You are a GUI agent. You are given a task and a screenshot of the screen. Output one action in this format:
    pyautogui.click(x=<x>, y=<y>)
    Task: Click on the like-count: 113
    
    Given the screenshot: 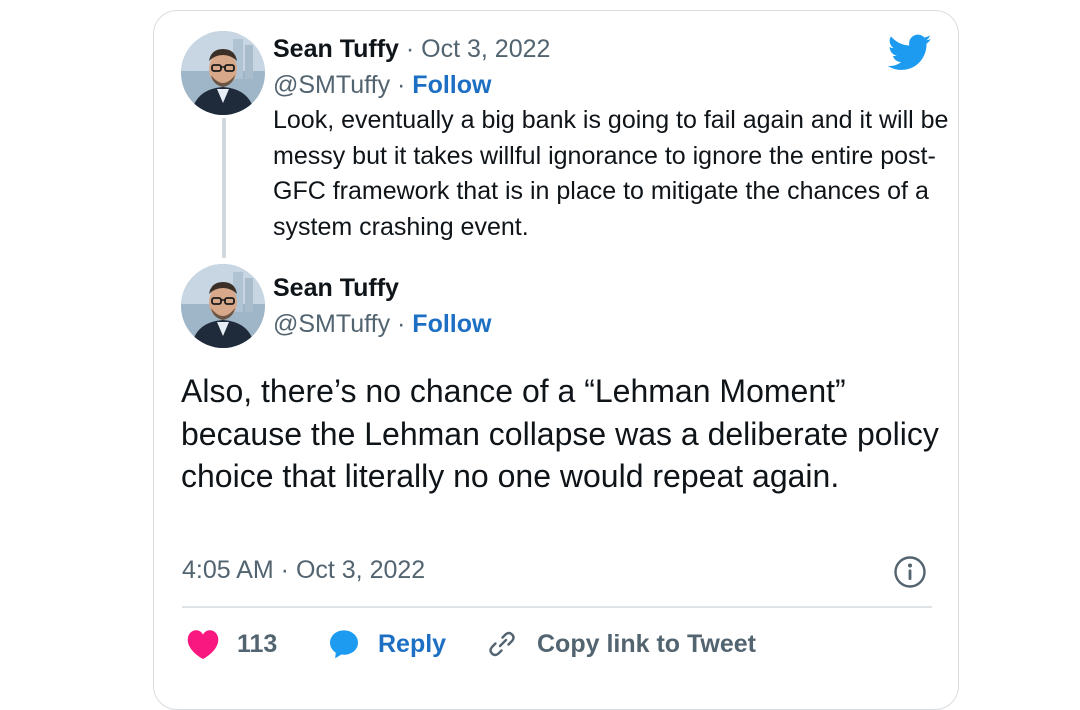 What is the action you would take?
    pyautogui.click(x=257, y=643)
    